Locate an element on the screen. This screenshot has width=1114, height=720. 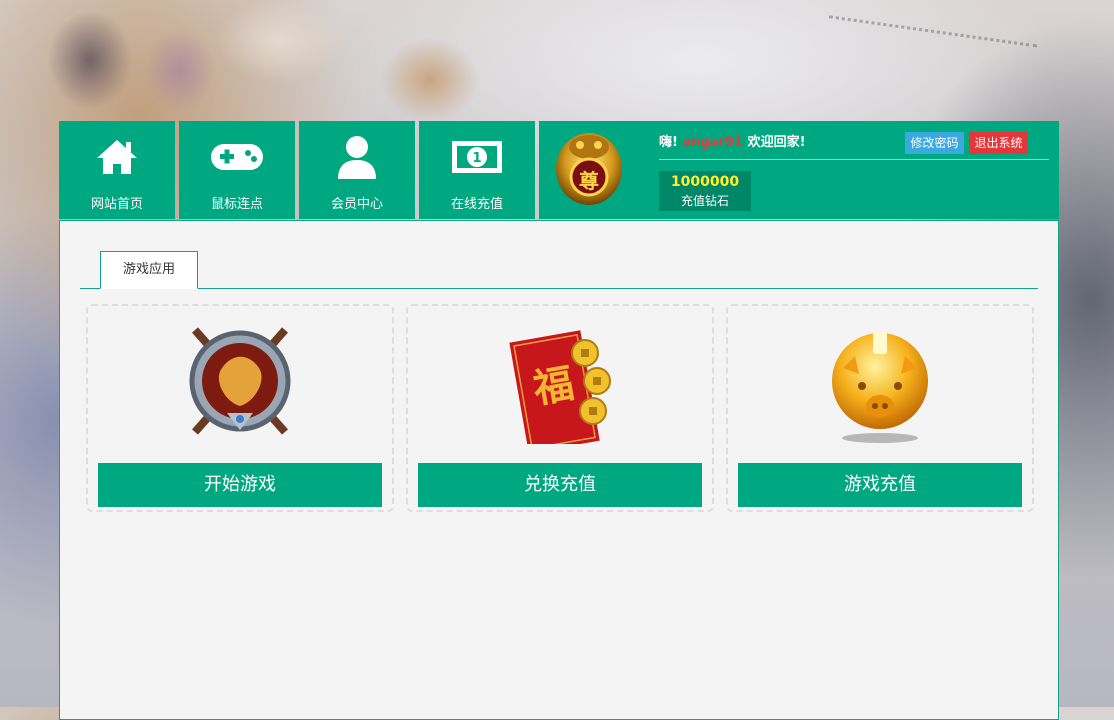
greeting-prefix: 嗨! is located at coordinates (668, 142).